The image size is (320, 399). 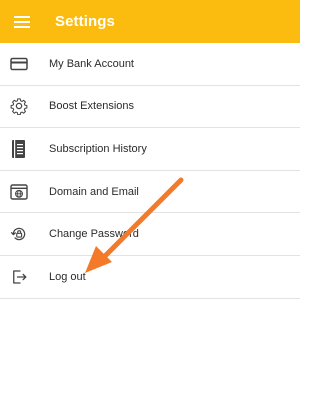 What do you see at coordinates (67, 276) in the screenshot?
I see `settings-item-label: Log out` at bounding box center [67, 276].